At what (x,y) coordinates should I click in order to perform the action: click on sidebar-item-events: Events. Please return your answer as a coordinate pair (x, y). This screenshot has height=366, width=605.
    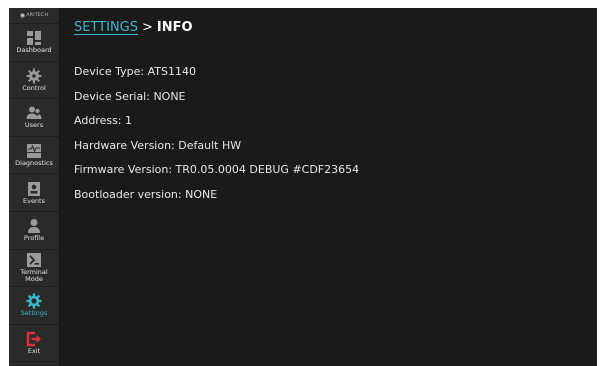
    Looking at the image, I should click on (34, 193).